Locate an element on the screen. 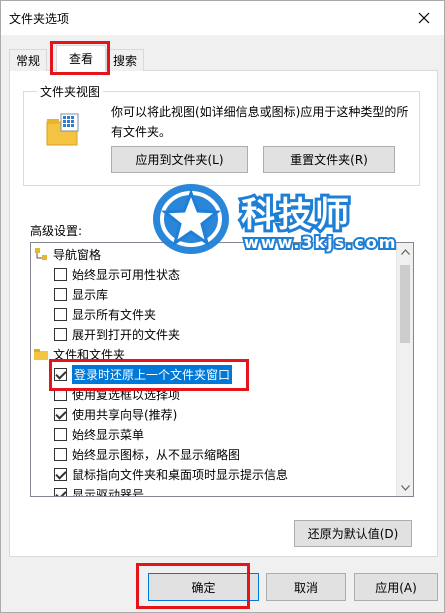 This screenshot has width=445, height=613. list-item-show-libraries: 显示库 is located at coordinates (233, 294).